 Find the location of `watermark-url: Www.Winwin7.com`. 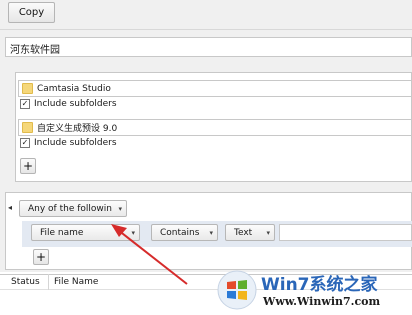

watermark-url: Www.Winwin7.com is located at coordinates (322, 301).